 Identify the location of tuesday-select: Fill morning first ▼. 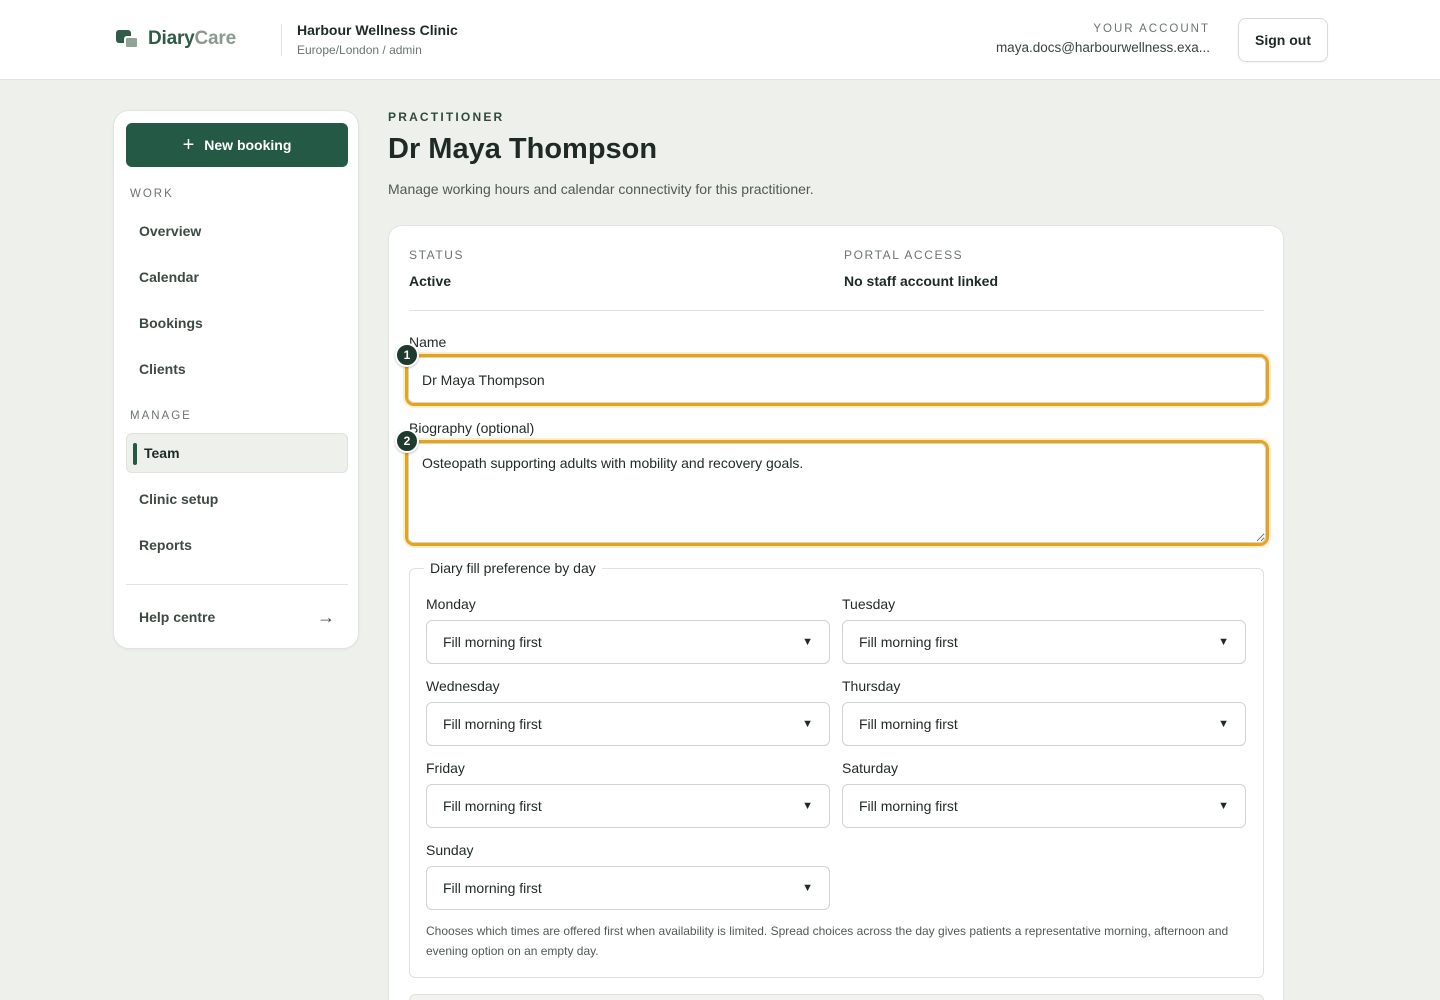
(1044, 642).